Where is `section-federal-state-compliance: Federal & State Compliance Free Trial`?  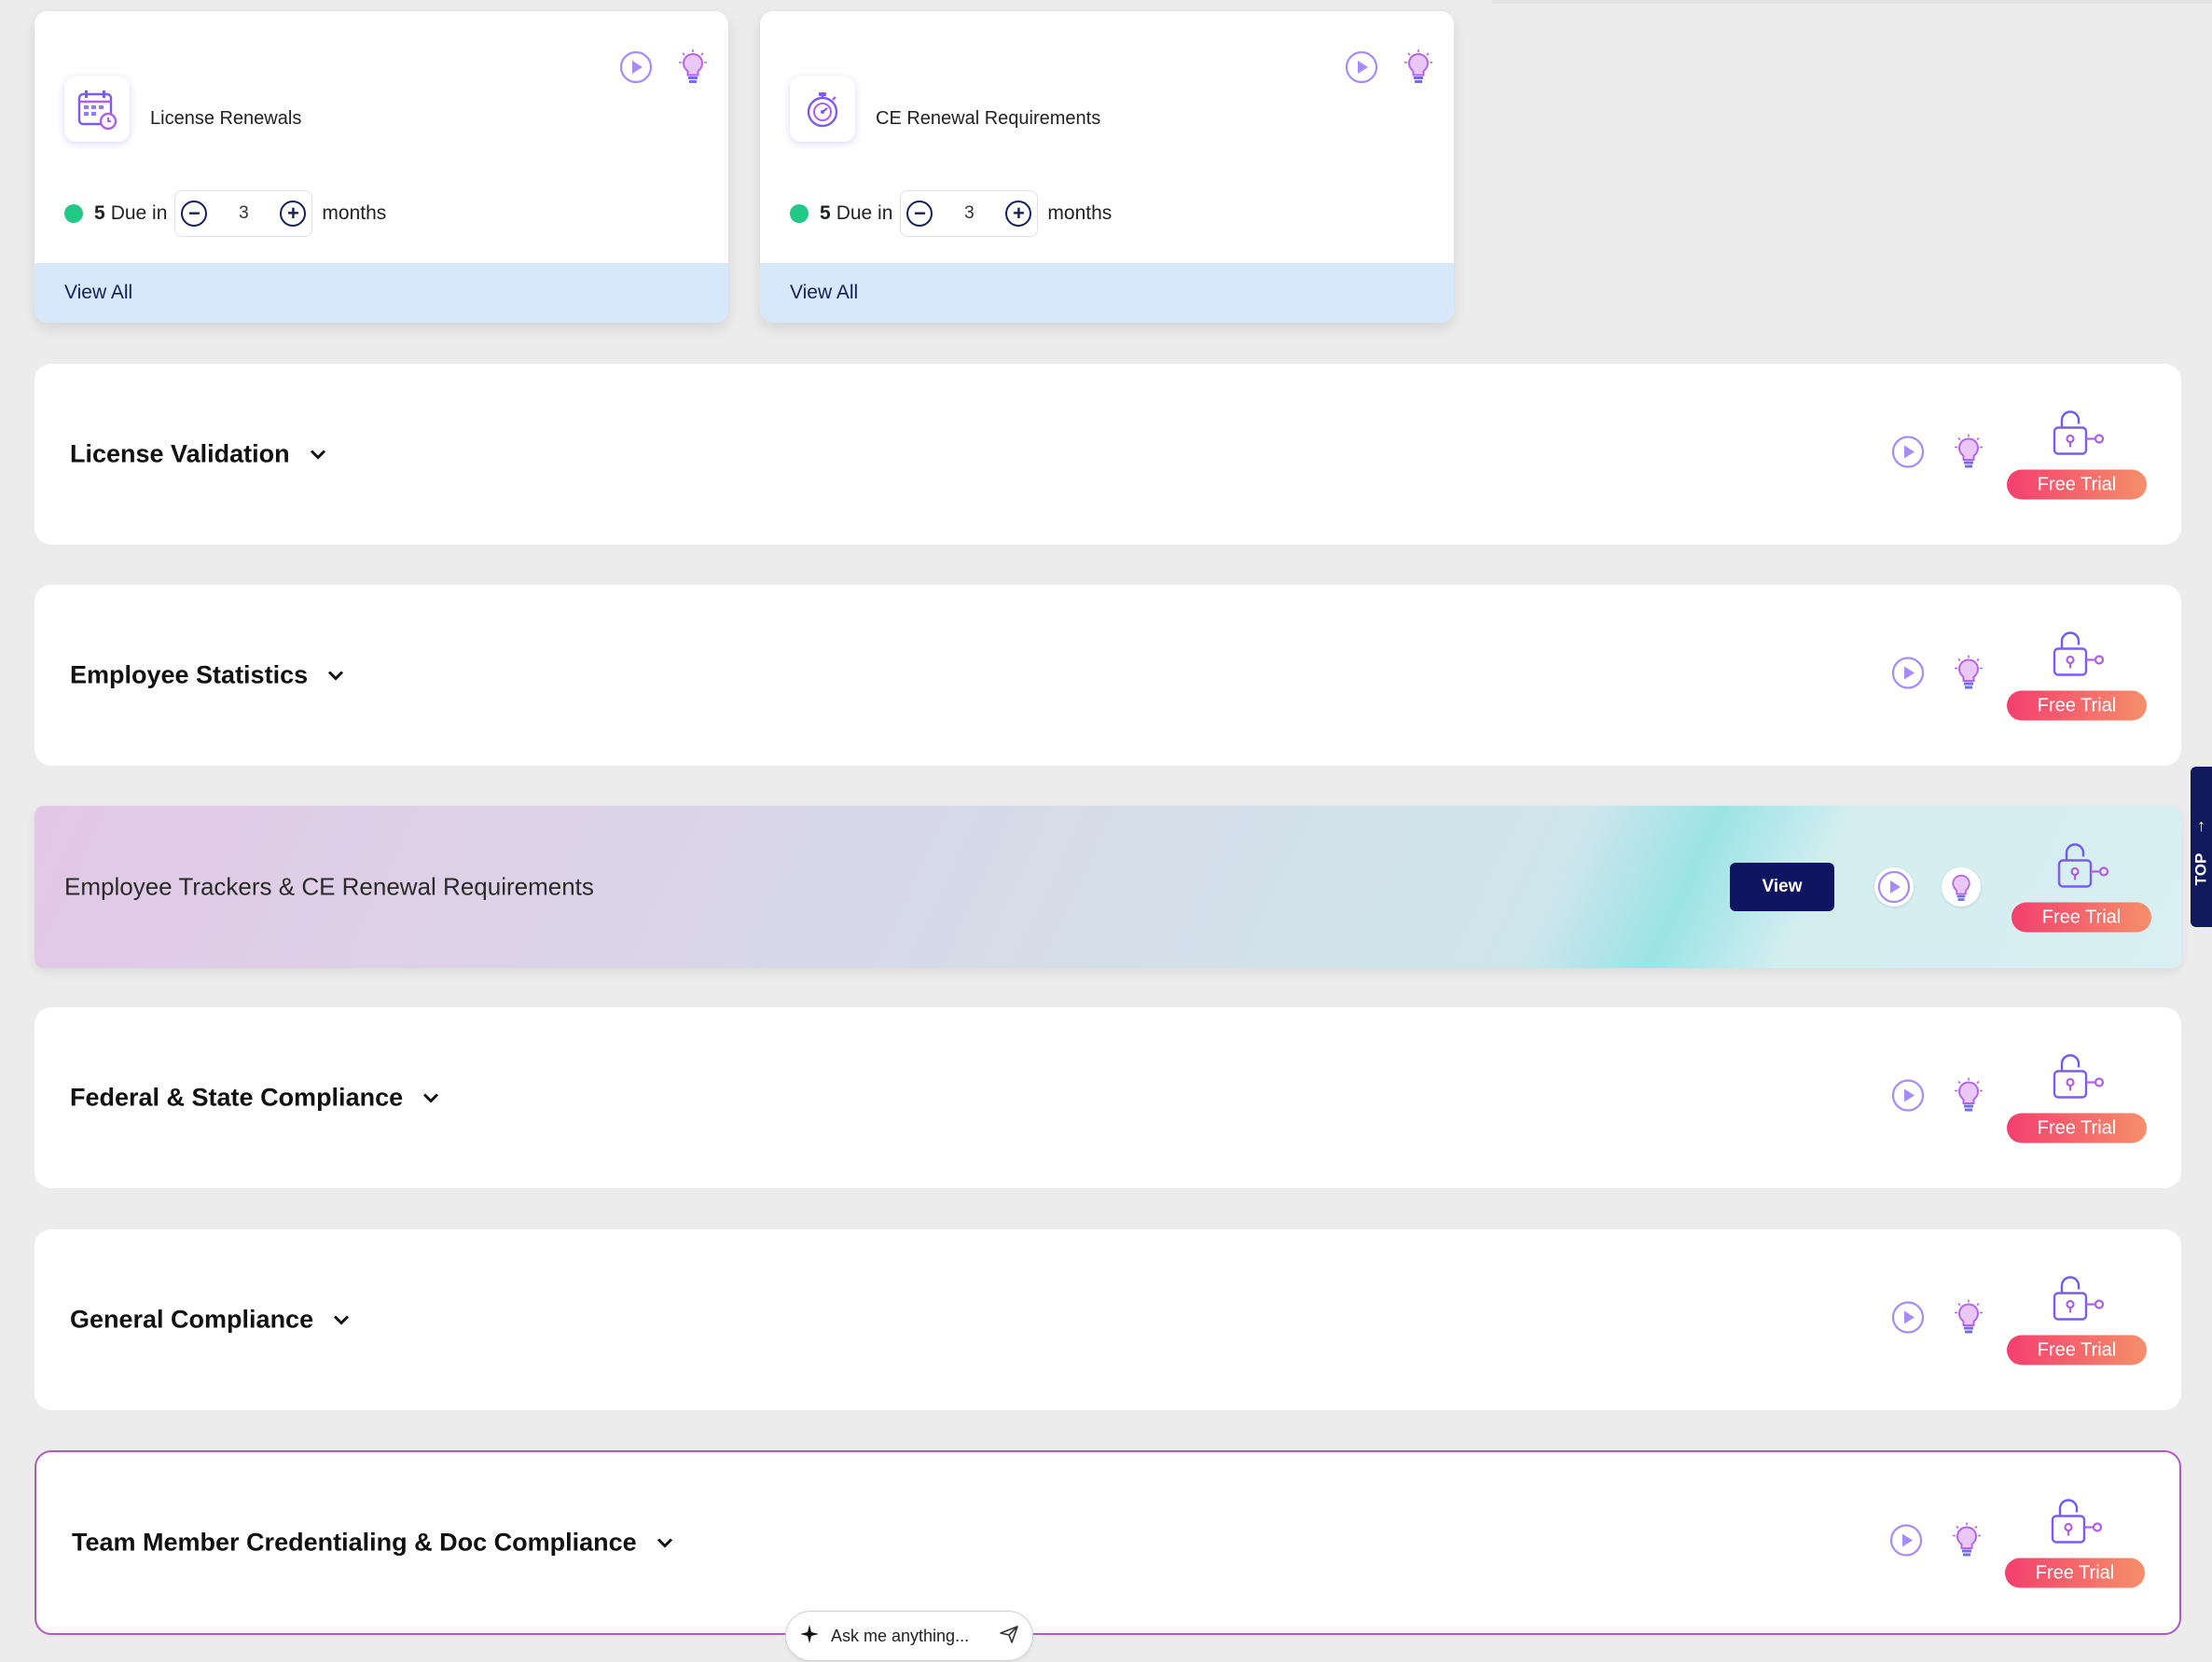
section-federal-state-compliance: Federal & State Compliance Free Trial is located at coordinates (1108, 1097).